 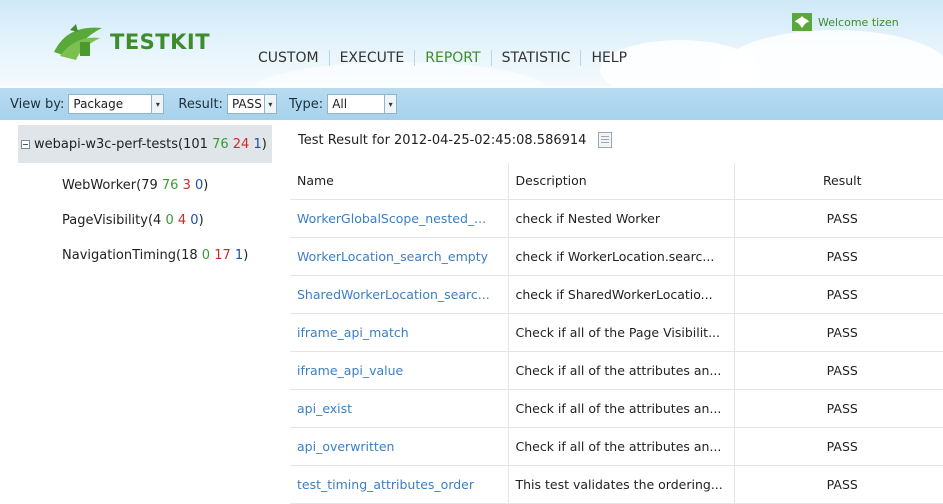 What do you see at coordinates (78, 42) in the screenshot?
I see `logo-leaf-icon` at bounding box center [78, 42].